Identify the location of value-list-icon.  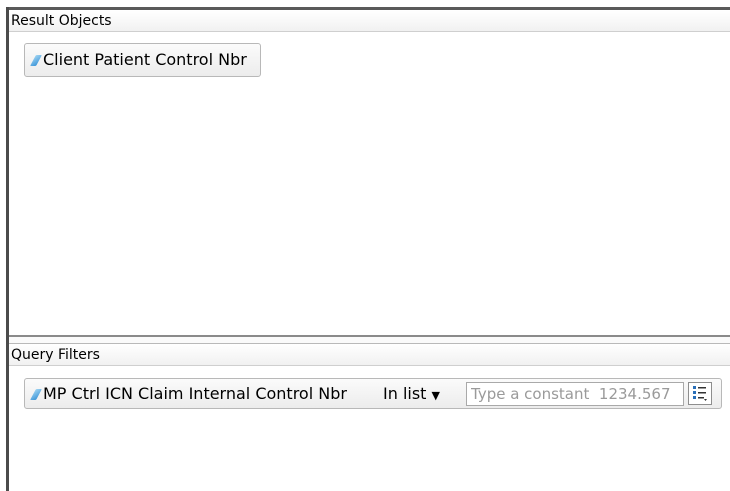
(700, 393).